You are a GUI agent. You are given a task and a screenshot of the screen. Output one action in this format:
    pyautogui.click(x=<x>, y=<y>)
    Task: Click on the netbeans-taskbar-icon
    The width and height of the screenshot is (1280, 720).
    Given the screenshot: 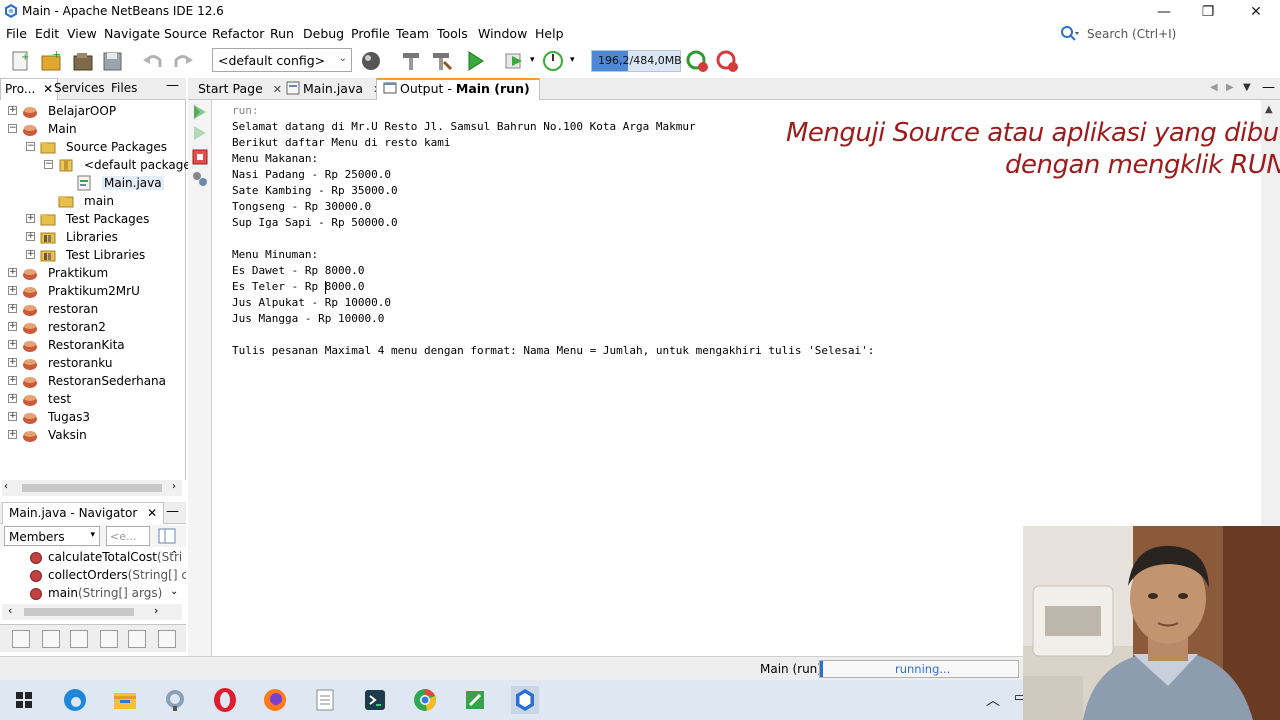 What is the action you would take?
    pyautogui.click(x=525, y=700)
    